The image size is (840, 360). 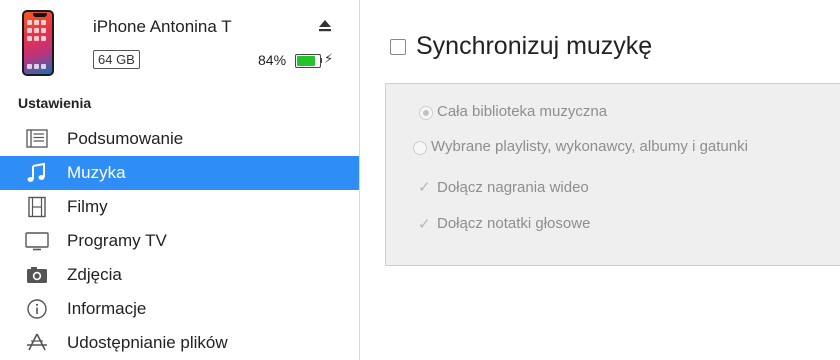 I want to click on sidebar-item-tv-shows: Programy TV, so click(x=179, y=241).